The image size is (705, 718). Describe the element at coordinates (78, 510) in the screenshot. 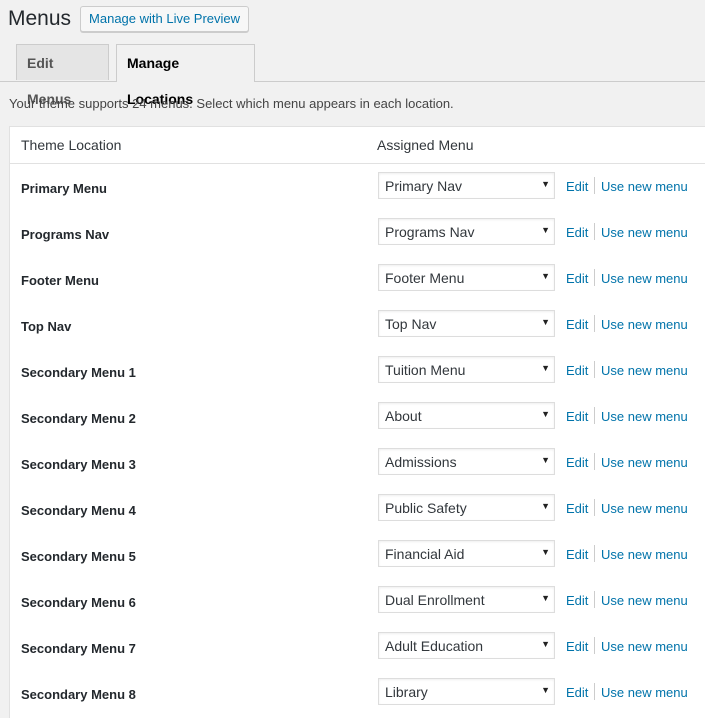

I see `location-name: Secondary Menu 4` at that location.